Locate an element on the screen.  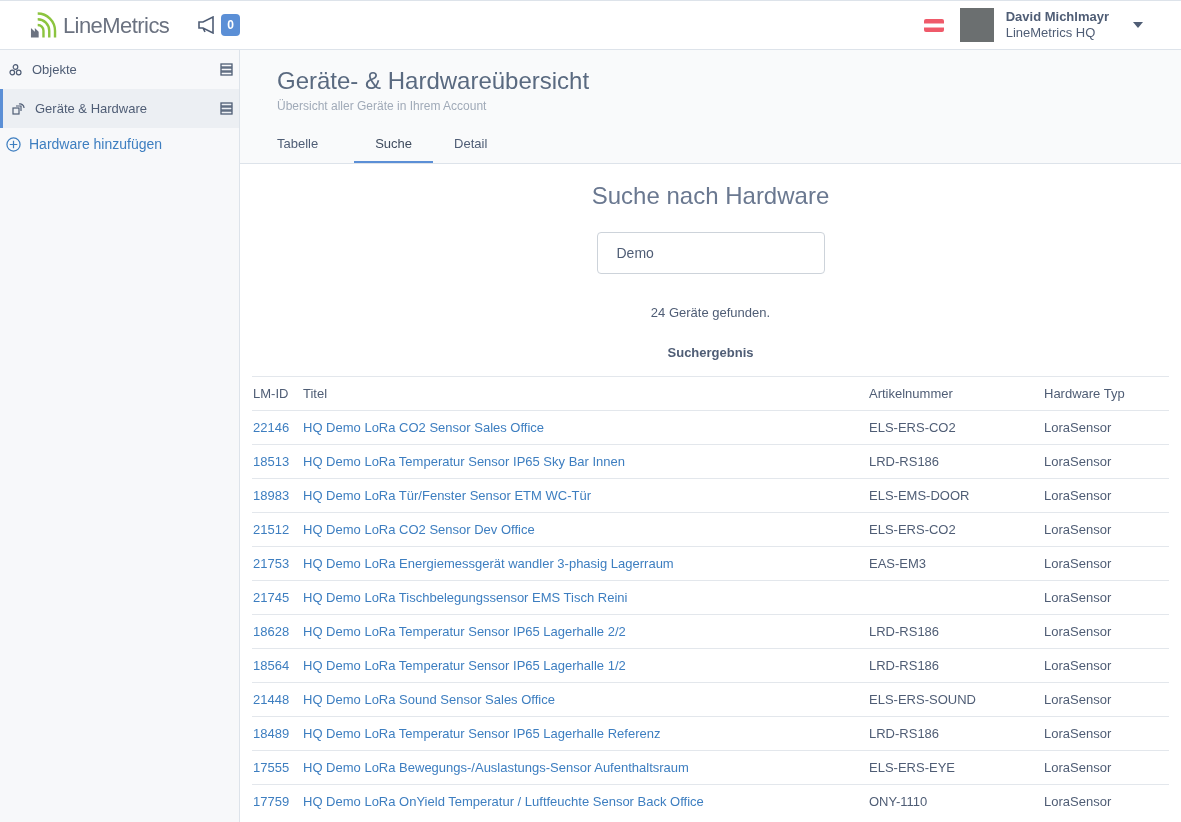
table-cell: ELS-ERS-SOUND is located at coordinates (955, 699).